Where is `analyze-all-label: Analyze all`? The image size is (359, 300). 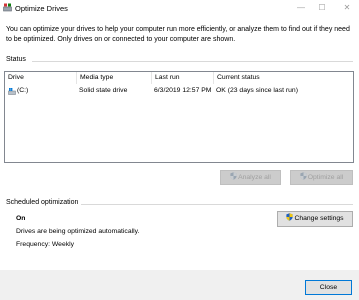 analyze-all-label: Analyze all is located at coordinates (254, 177).